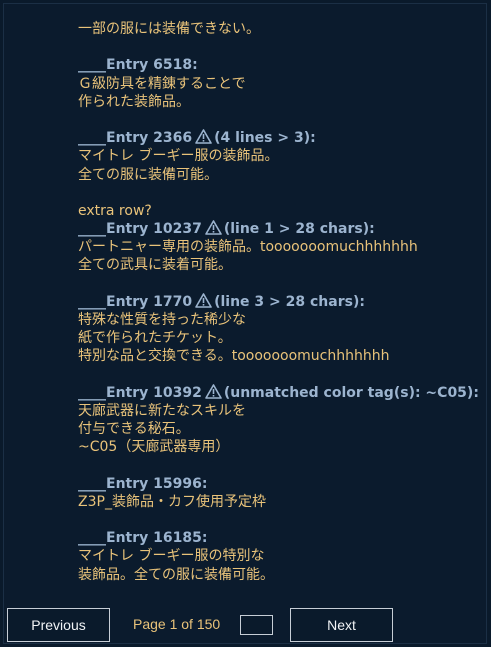 This screenshot has height=647, width=491. Describe the element at coordinates (299, 229) in the screenshot. I see `entry-warning: (line 1 > 28 chars):` at that location.